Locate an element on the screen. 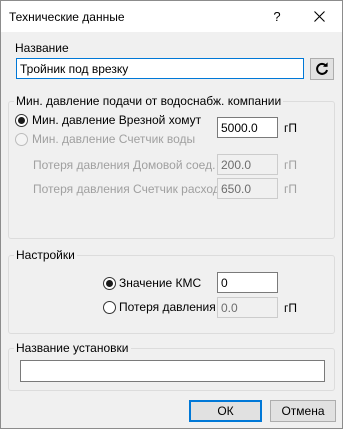 The image size is (343, 429). pressure-loss-radio is located at coordinates (109, 307).